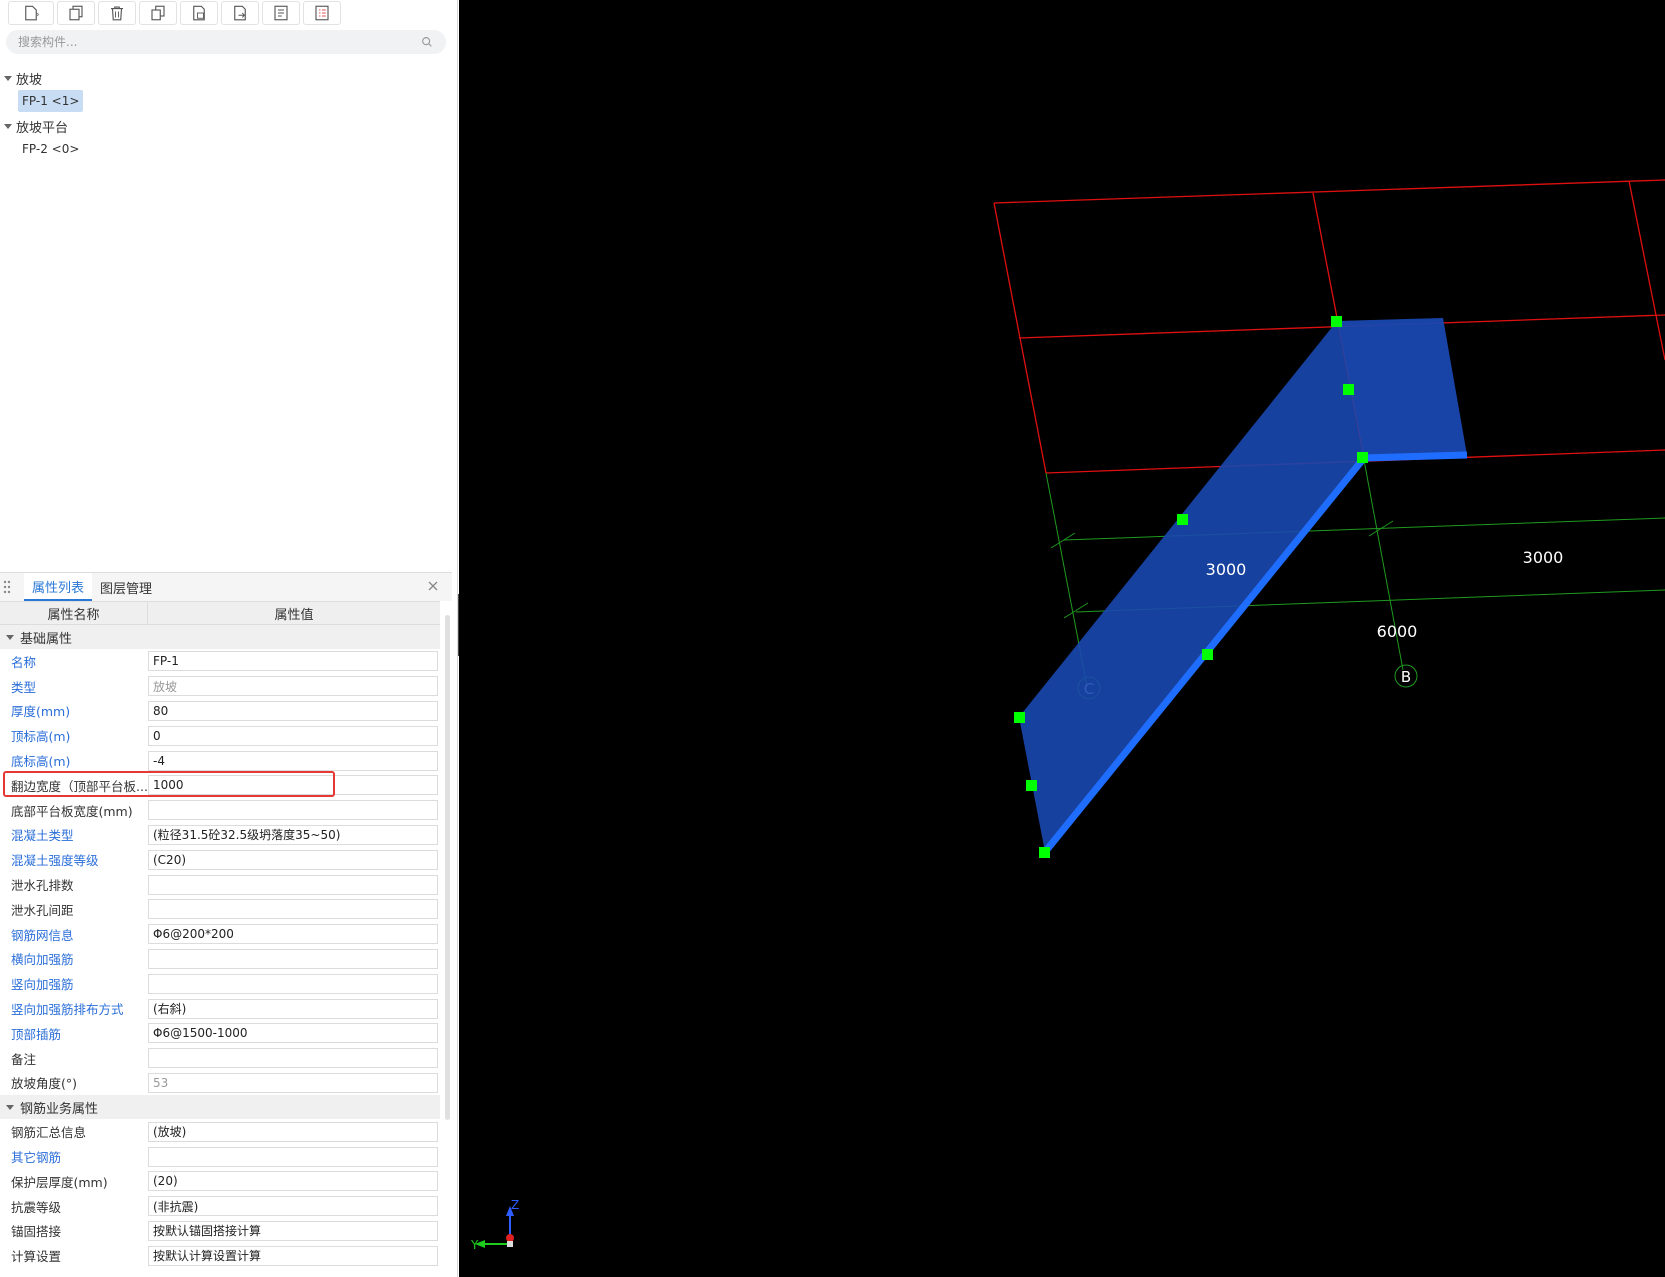  What do you see at coordinates (427, 42) in the screenshot?
I see `search-icon` at bounding box center [427, 42].